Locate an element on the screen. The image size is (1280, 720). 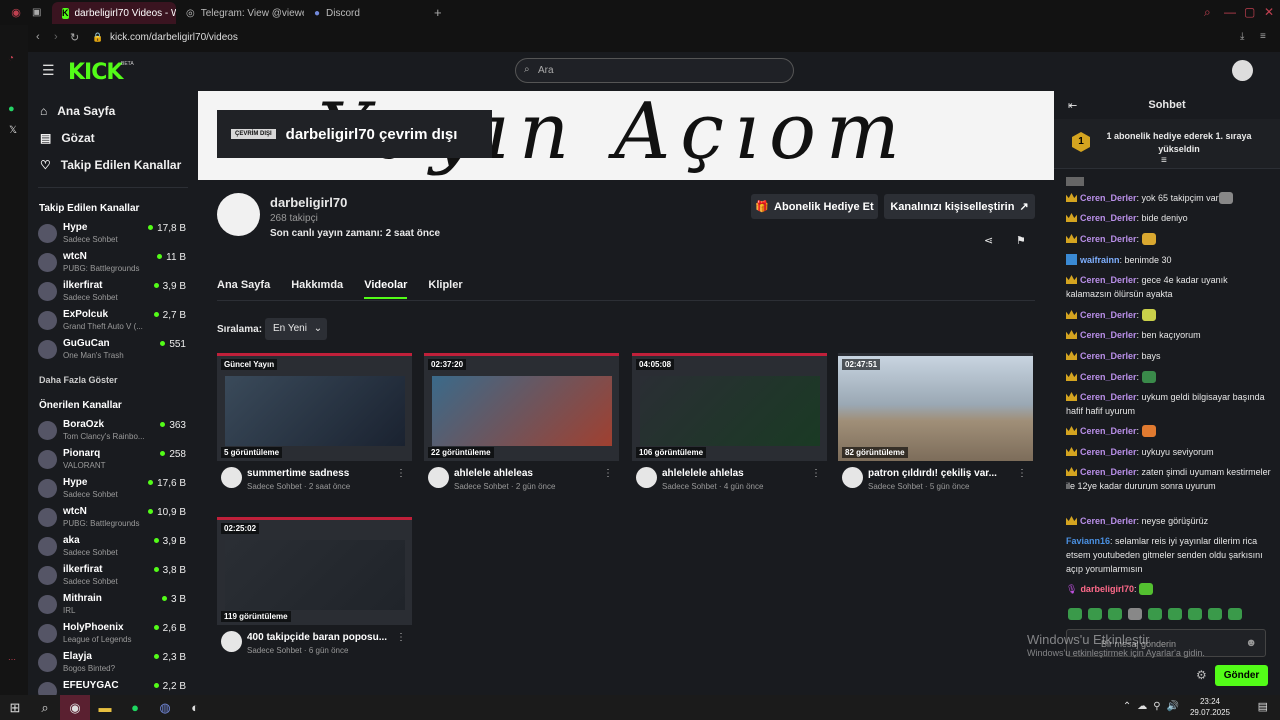
whatsapp-icon: ● is located at coordinates (11, 109).